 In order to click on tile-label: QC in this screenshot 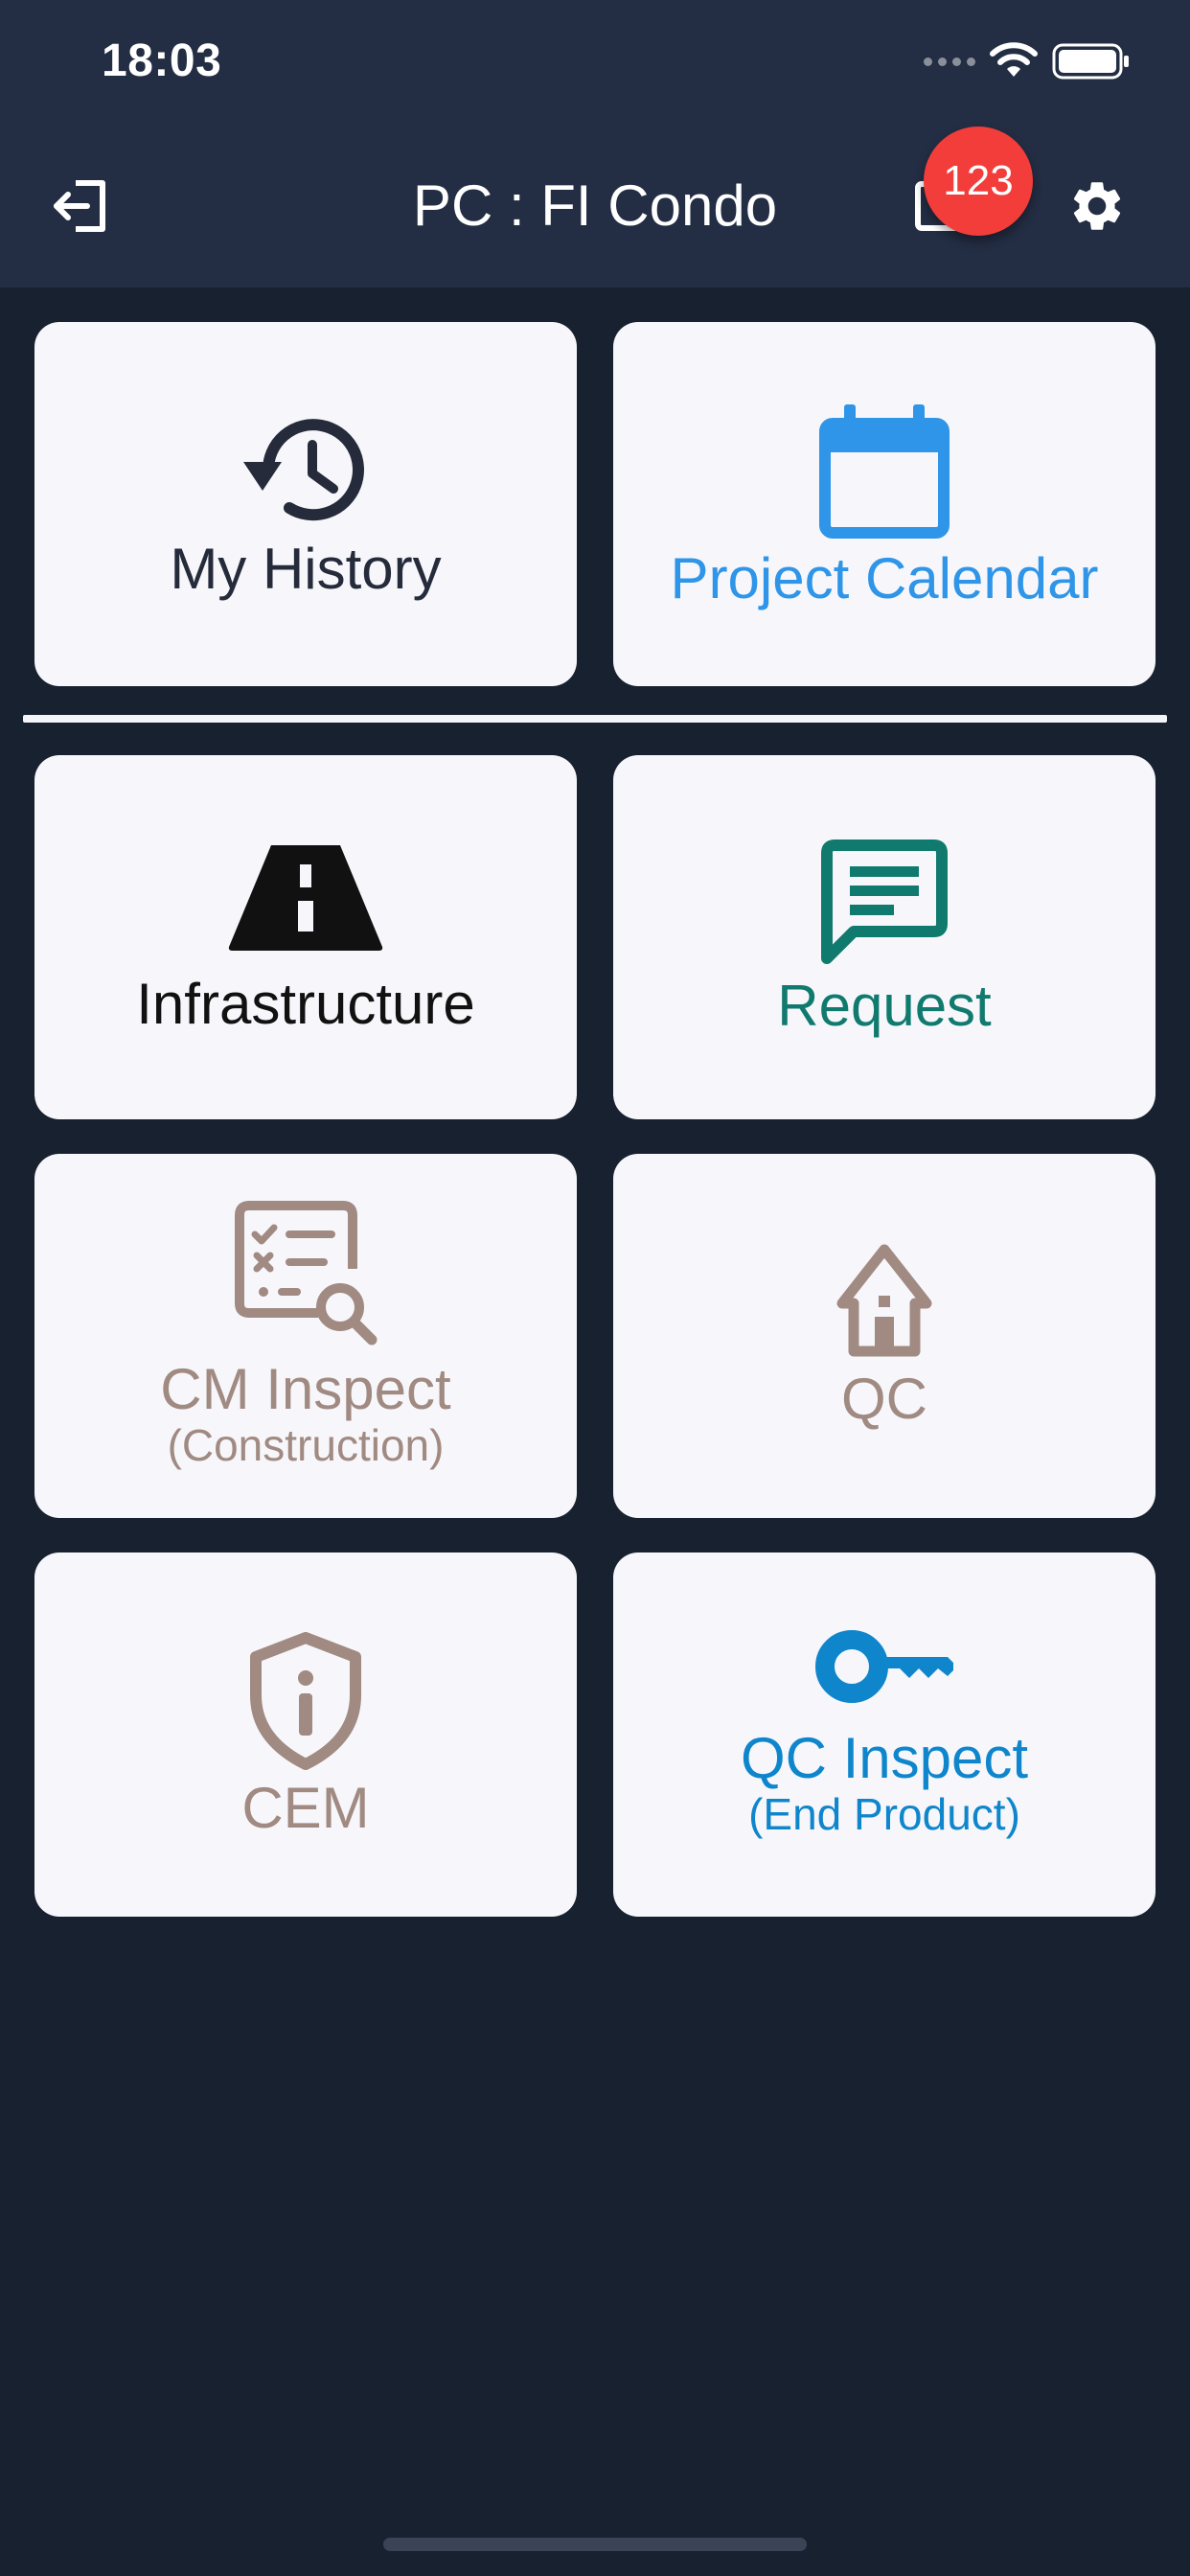, I will do `click(884, 1398)`.